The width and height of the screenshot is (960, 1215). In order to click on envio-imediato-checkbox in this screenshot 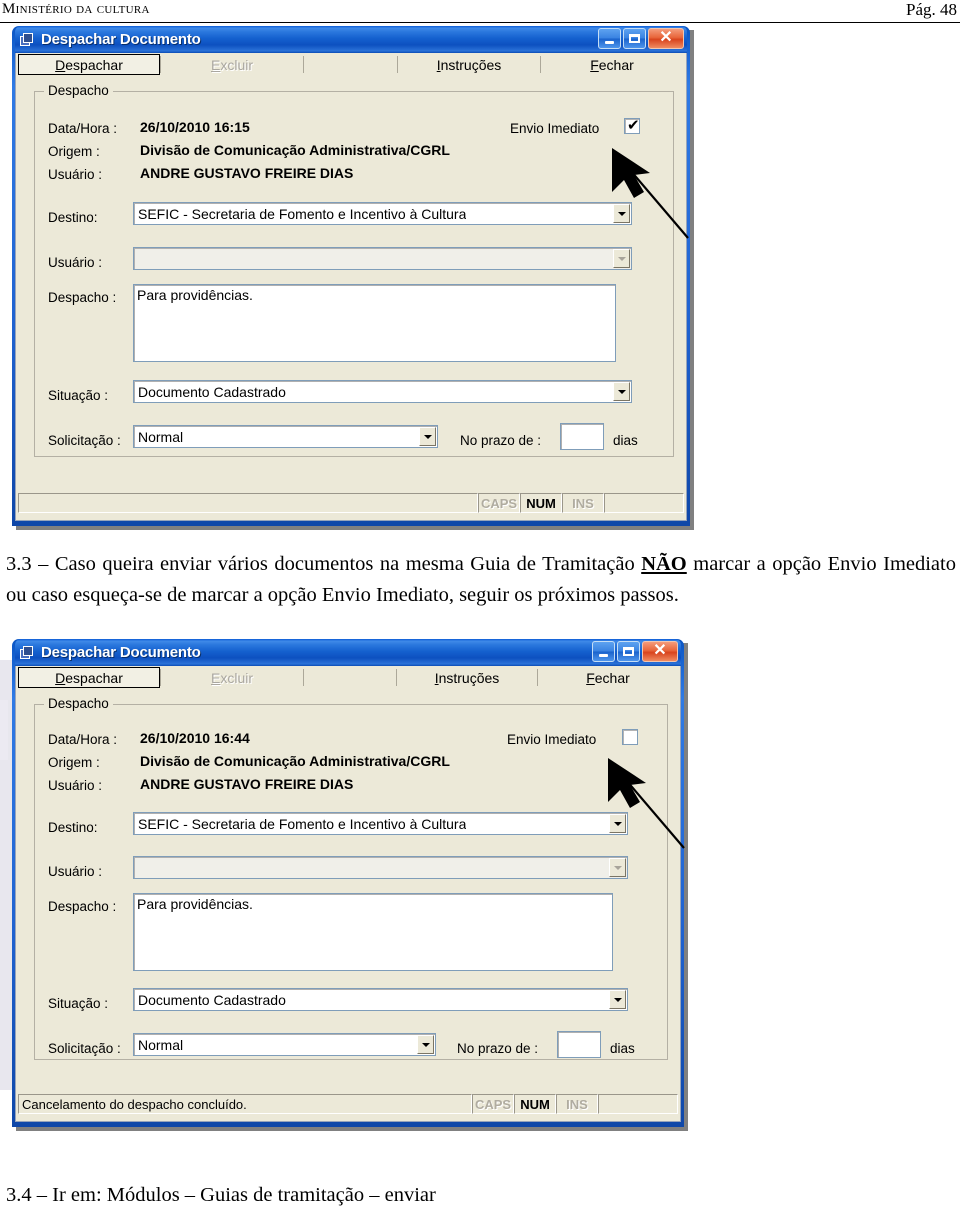, I will do `click(630, 737)`.